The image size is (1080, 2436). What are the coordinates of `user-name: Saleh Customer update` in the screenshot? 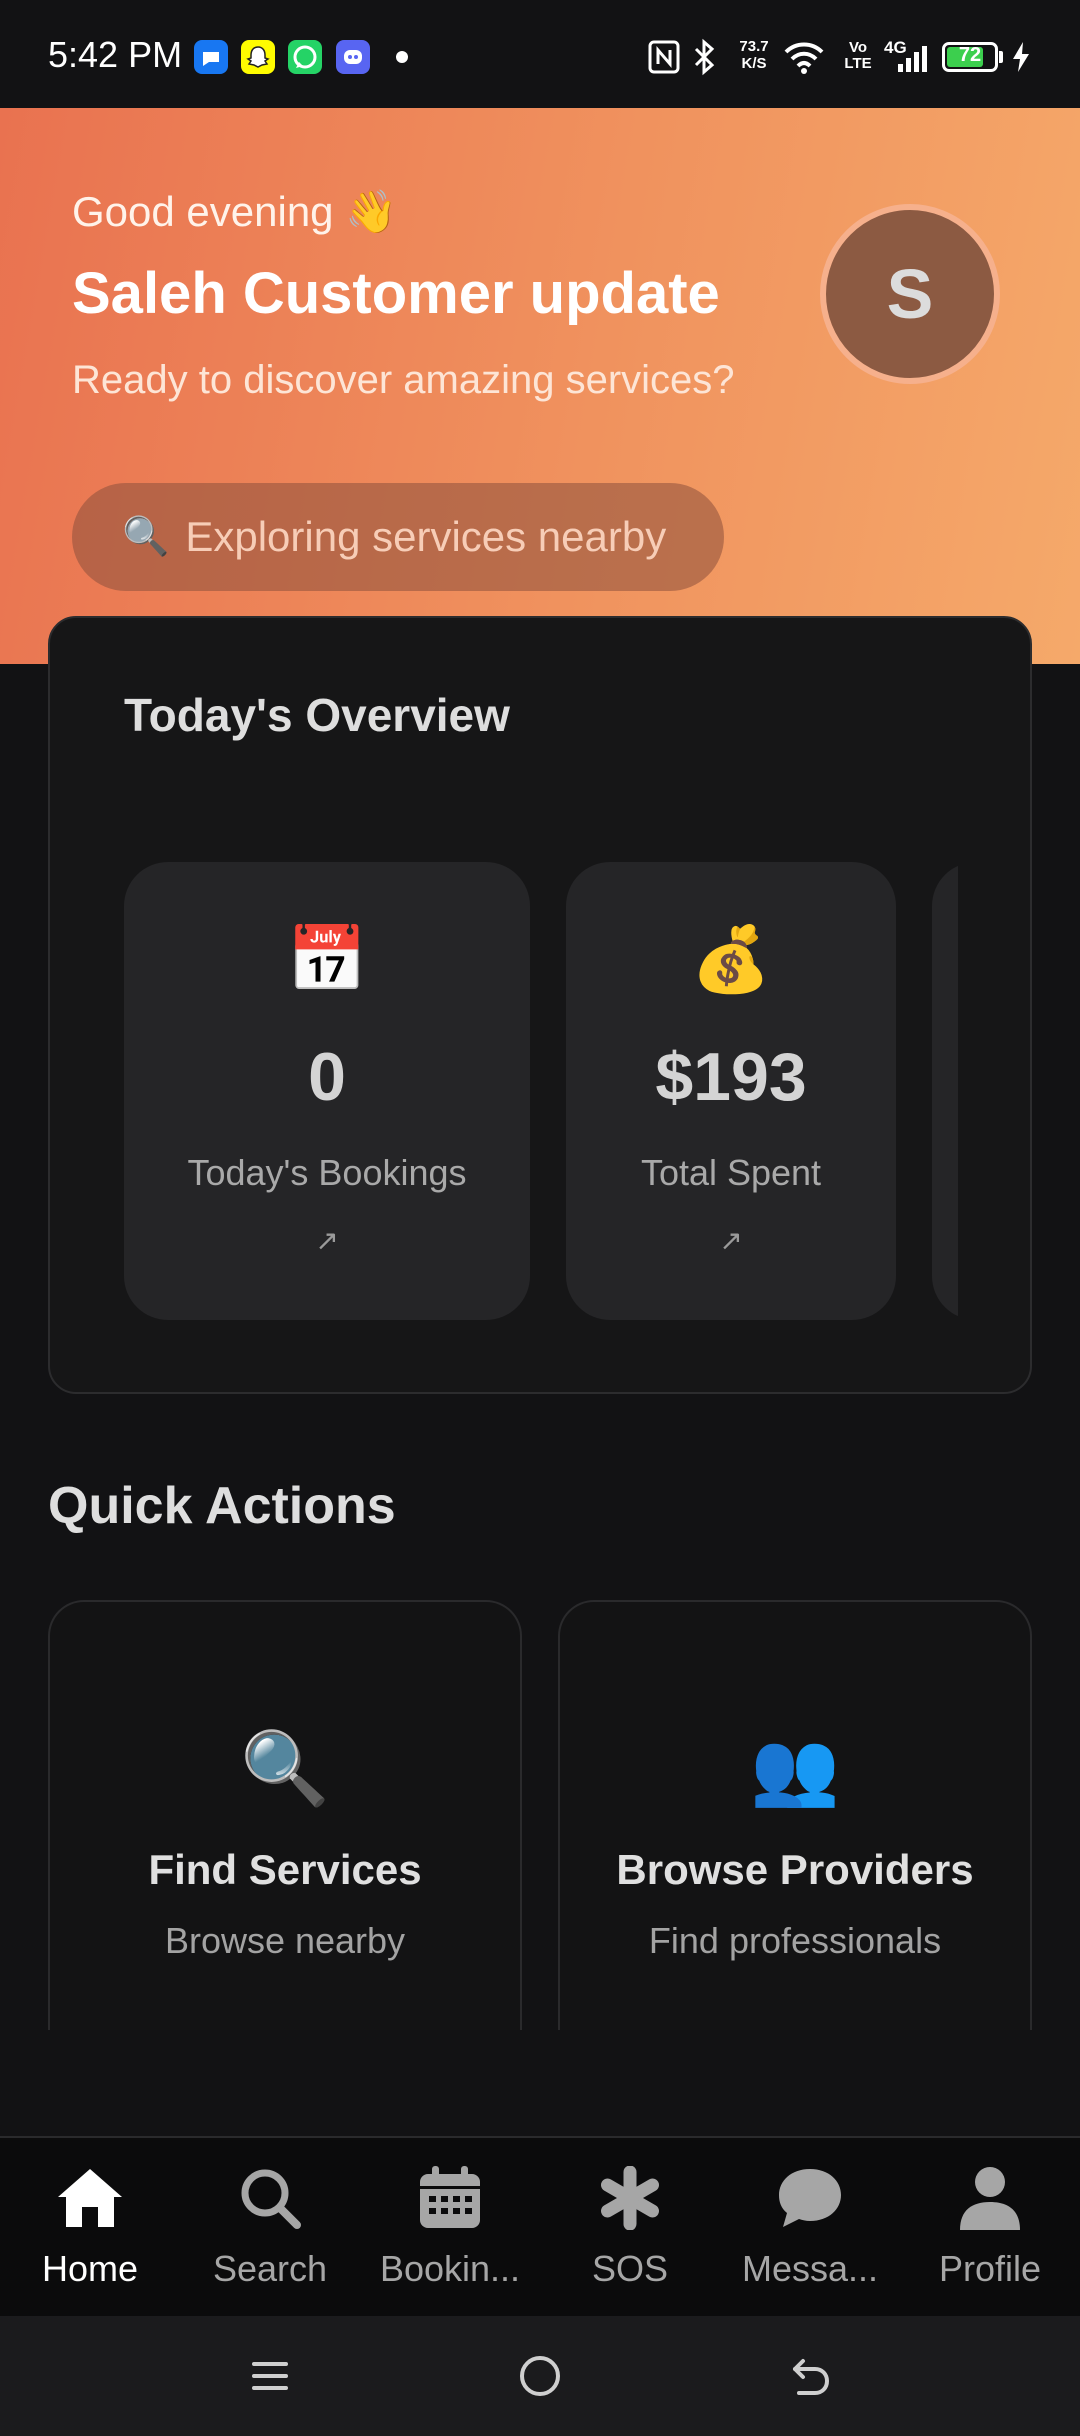 It's located at (396, 293).